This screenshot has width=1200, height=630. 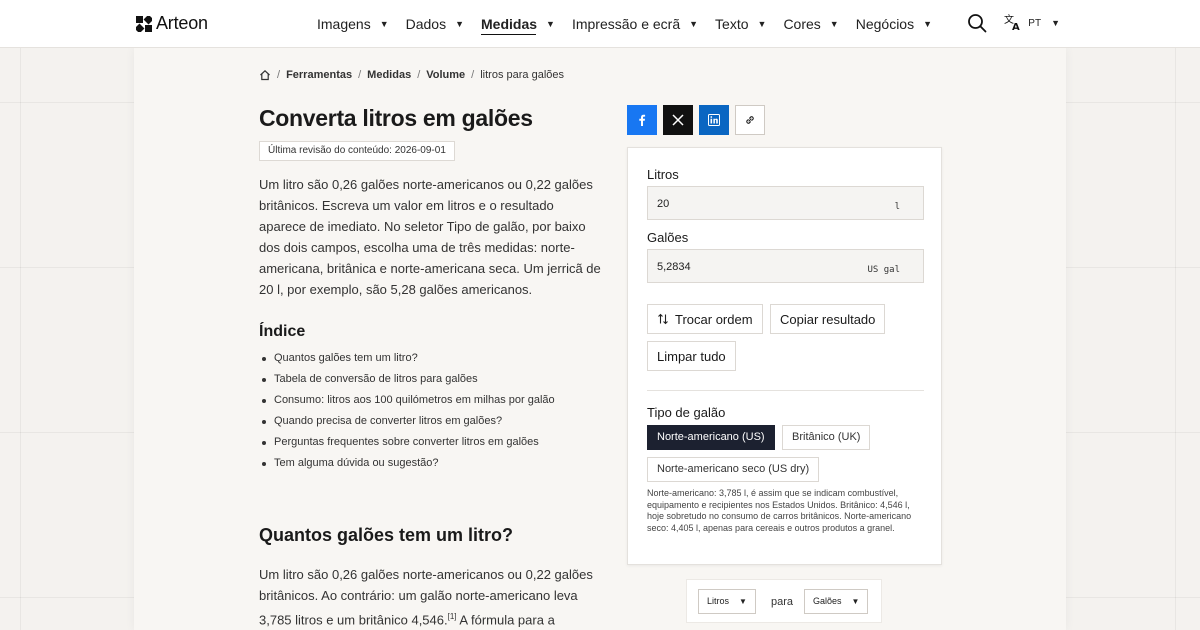 What do you see at coordinates (827, 601) in the screenshot?
I see `to-unit-value: Galões` at bounding box center [827, 601].